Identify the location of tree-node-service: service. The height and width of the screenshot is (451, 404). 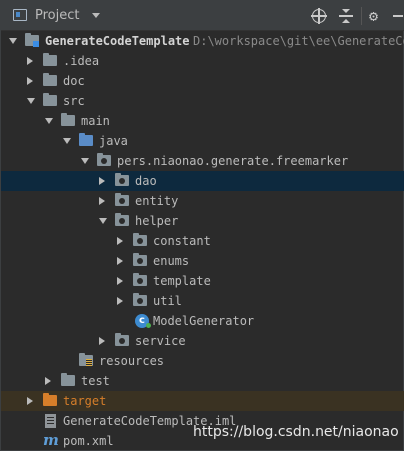
(202, 341).